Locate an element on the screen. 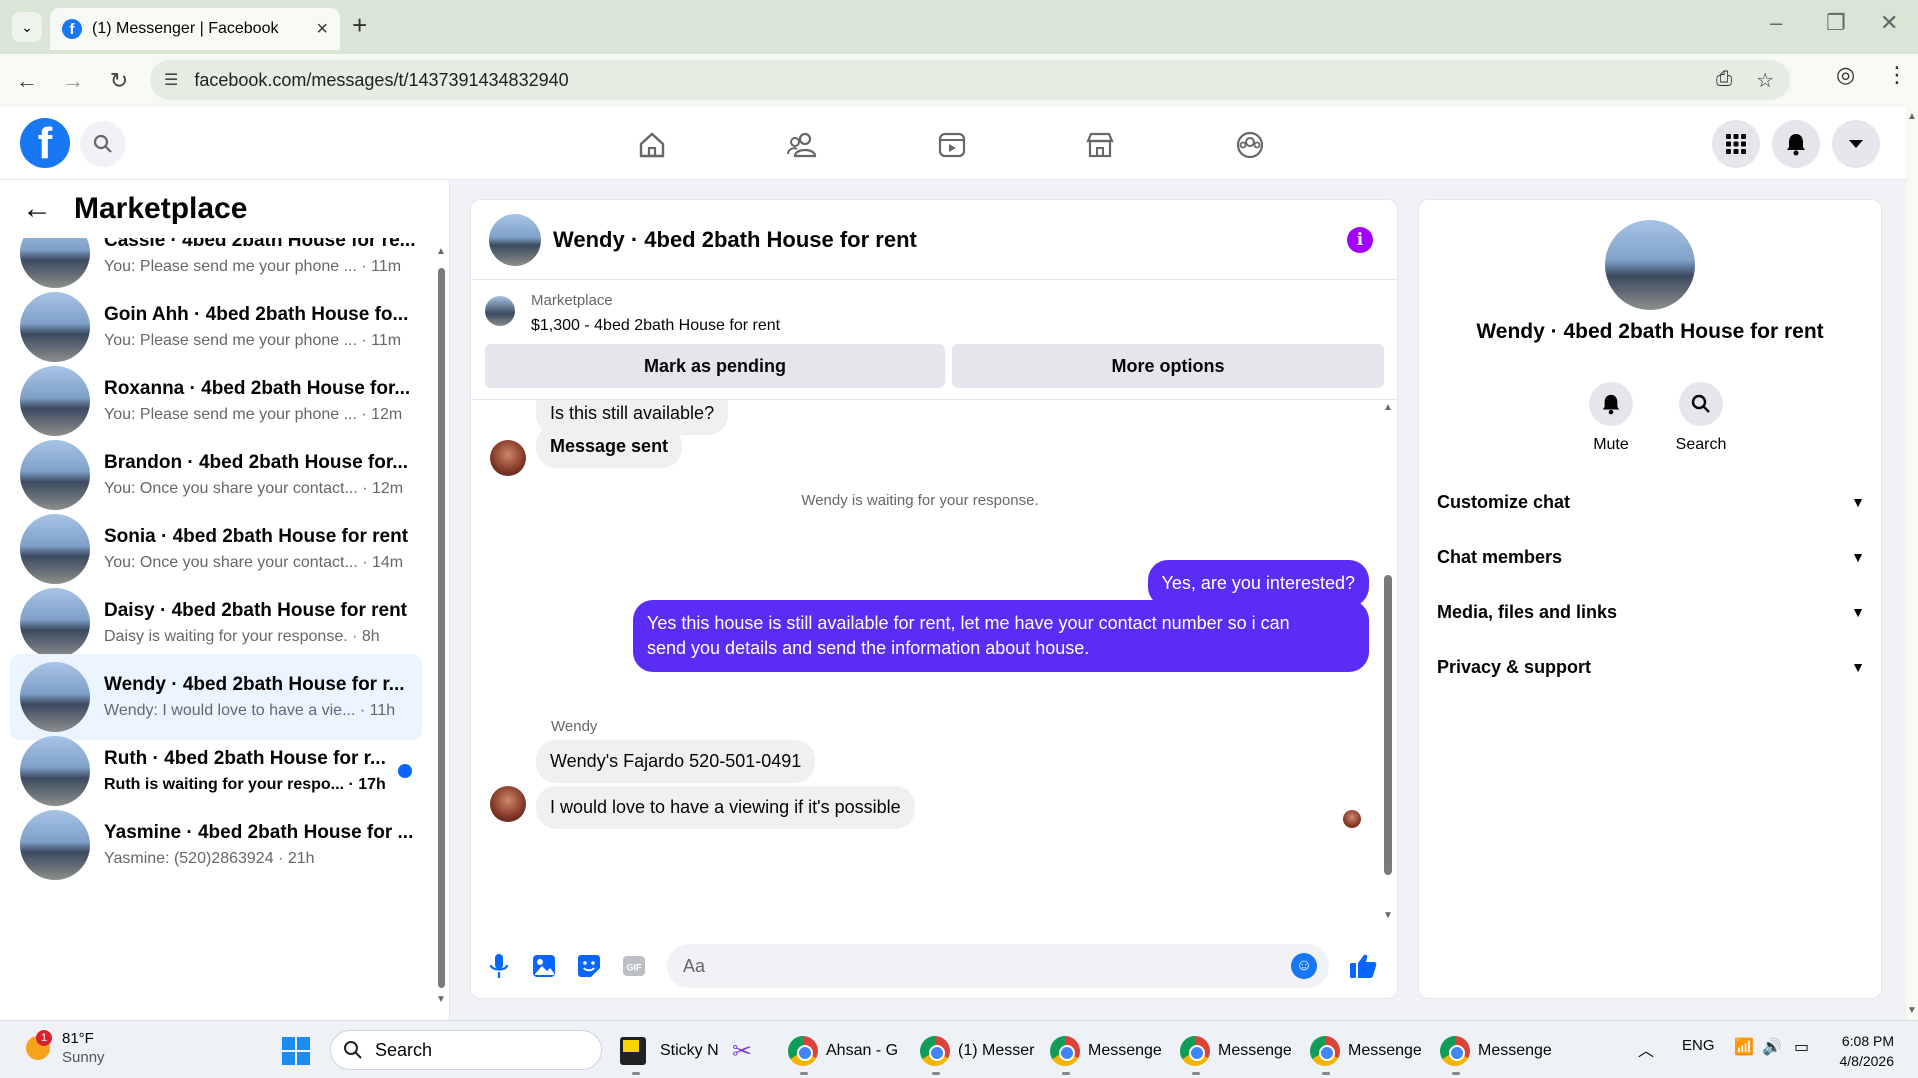 The height and width of the screenshot is (1078, 1918). back-icon: ← is located at coordinates (27, 81).